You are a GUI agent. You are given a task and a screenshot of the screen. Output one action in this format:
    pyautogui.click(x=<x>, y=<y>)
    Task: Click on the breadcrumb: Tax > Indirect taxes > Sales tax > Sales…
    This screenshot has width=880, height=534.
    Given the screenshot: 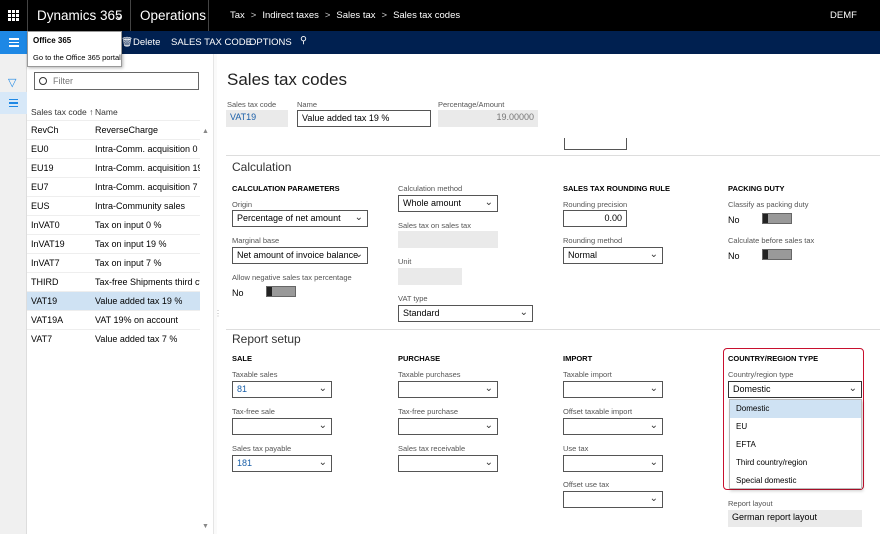 What is the action you would take?
    pyautogui.click(x=345, y=15)
    